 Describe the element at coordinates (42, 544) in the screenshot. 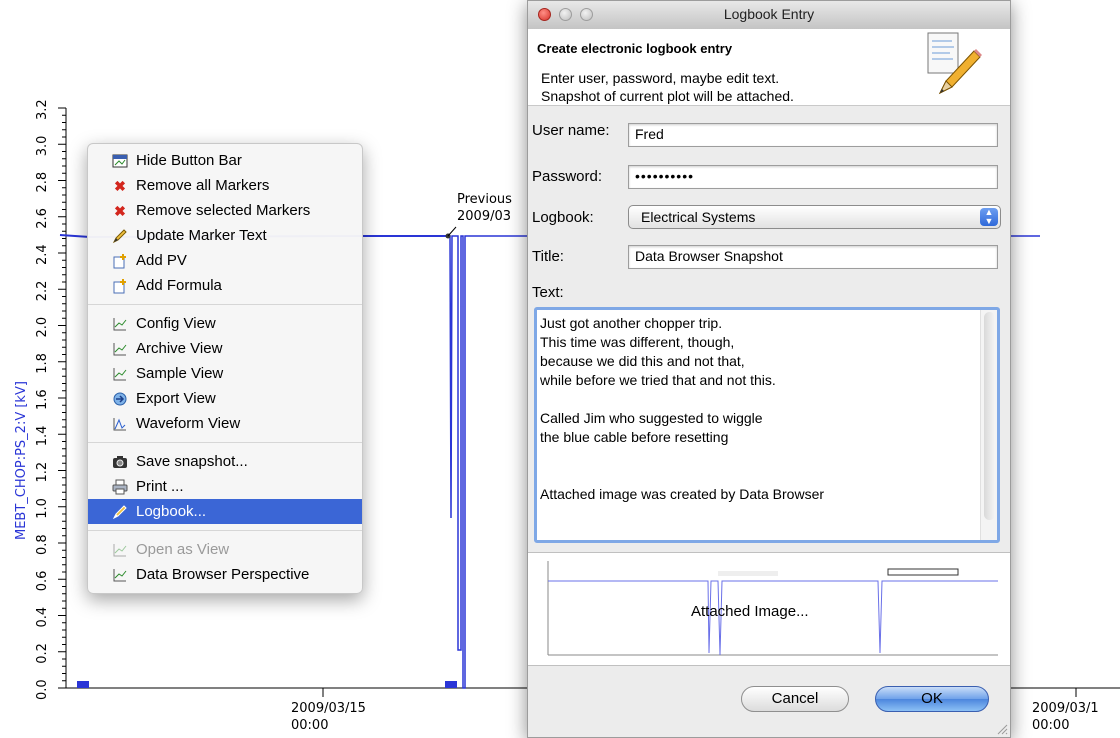

I see `y-tick-label: 0.8` at that location.